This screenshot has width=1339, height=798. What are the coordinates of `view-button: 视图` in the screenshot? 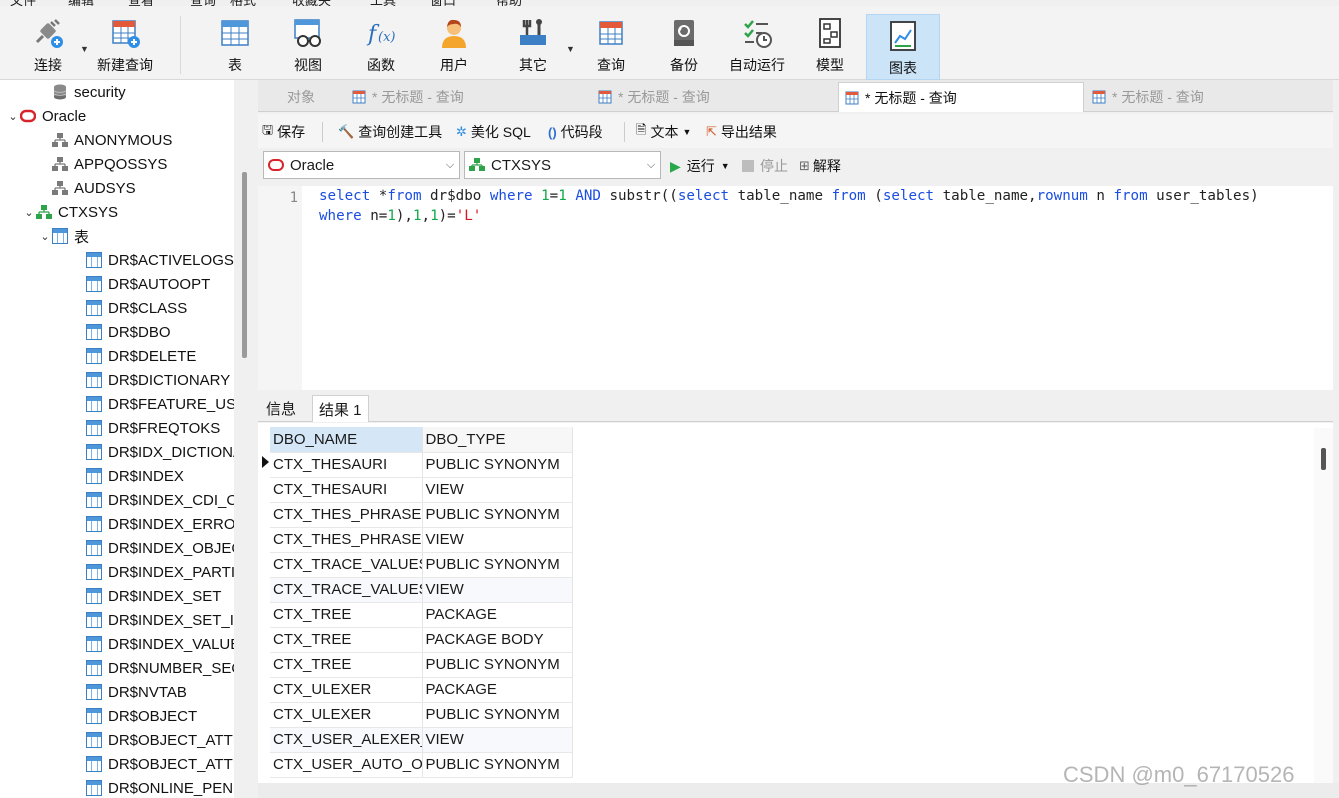 It's located at (308, 46).